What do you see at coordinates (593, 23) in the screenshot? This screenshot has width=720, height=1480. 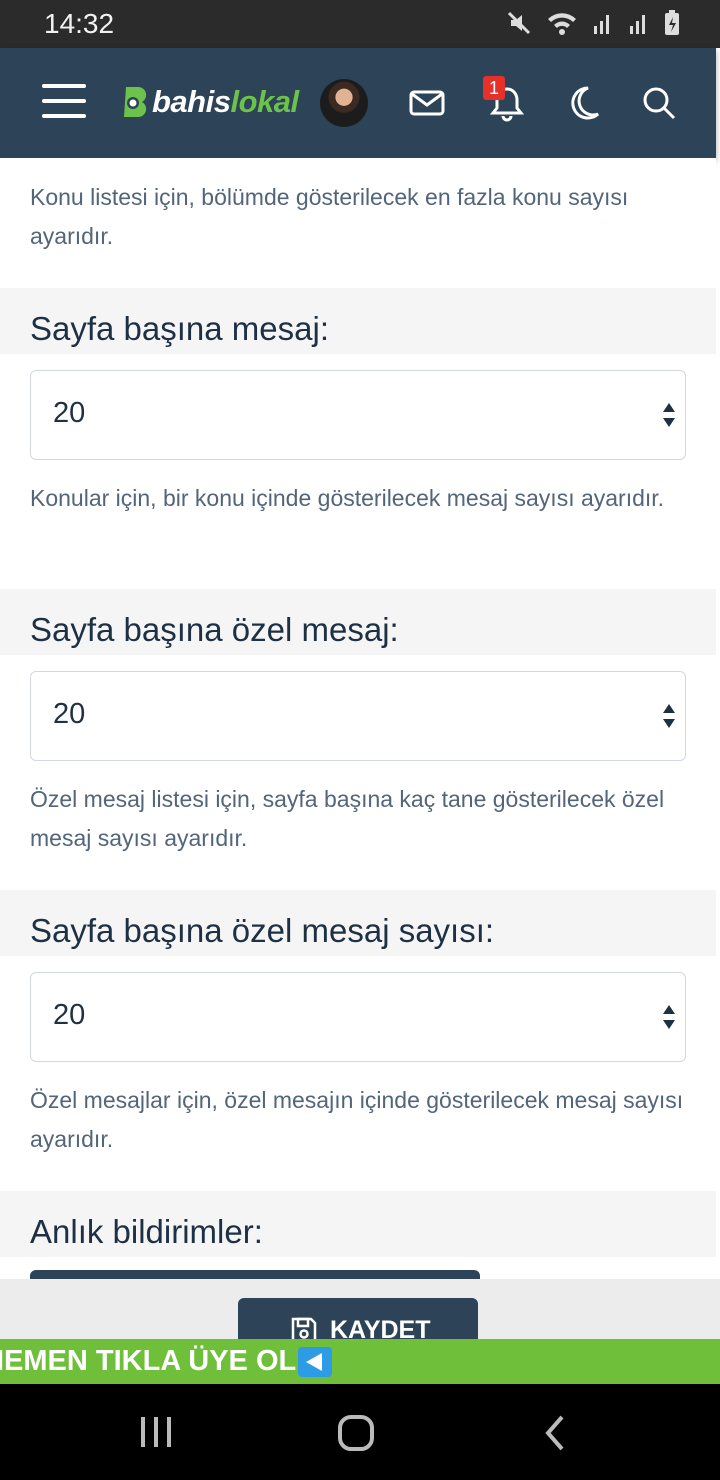 I see `status-icons` at bounding box center [593, 23].